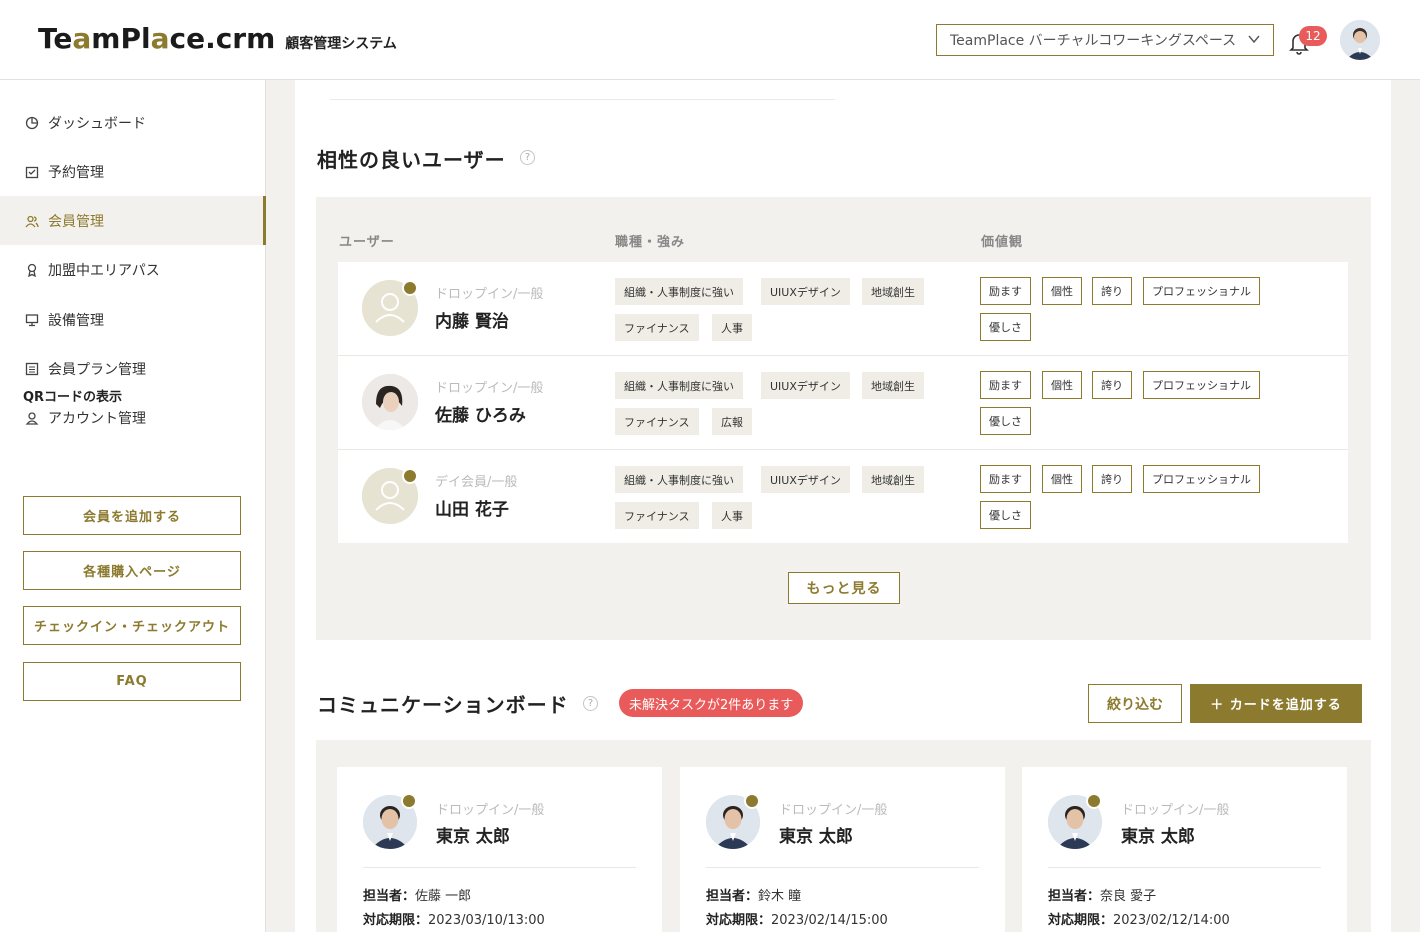 The width and height of the screenshot is (1420, 932). What do you see at coordinates (133, 319) in the screenshot?
I see `sidebar-item-facilities: 設備管理` at bounding box center [133, 319].